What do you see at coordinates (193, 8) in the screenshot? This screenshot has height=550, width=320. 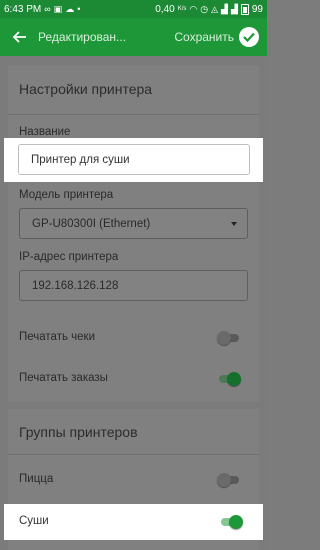 I see `headphones-icon: ◠` at bounding box center [193, 8].